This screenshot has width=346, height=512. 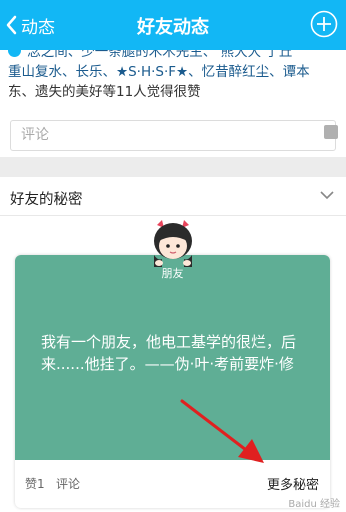 I want to click on thumbs-up-icon, so click(x=14, y=53).